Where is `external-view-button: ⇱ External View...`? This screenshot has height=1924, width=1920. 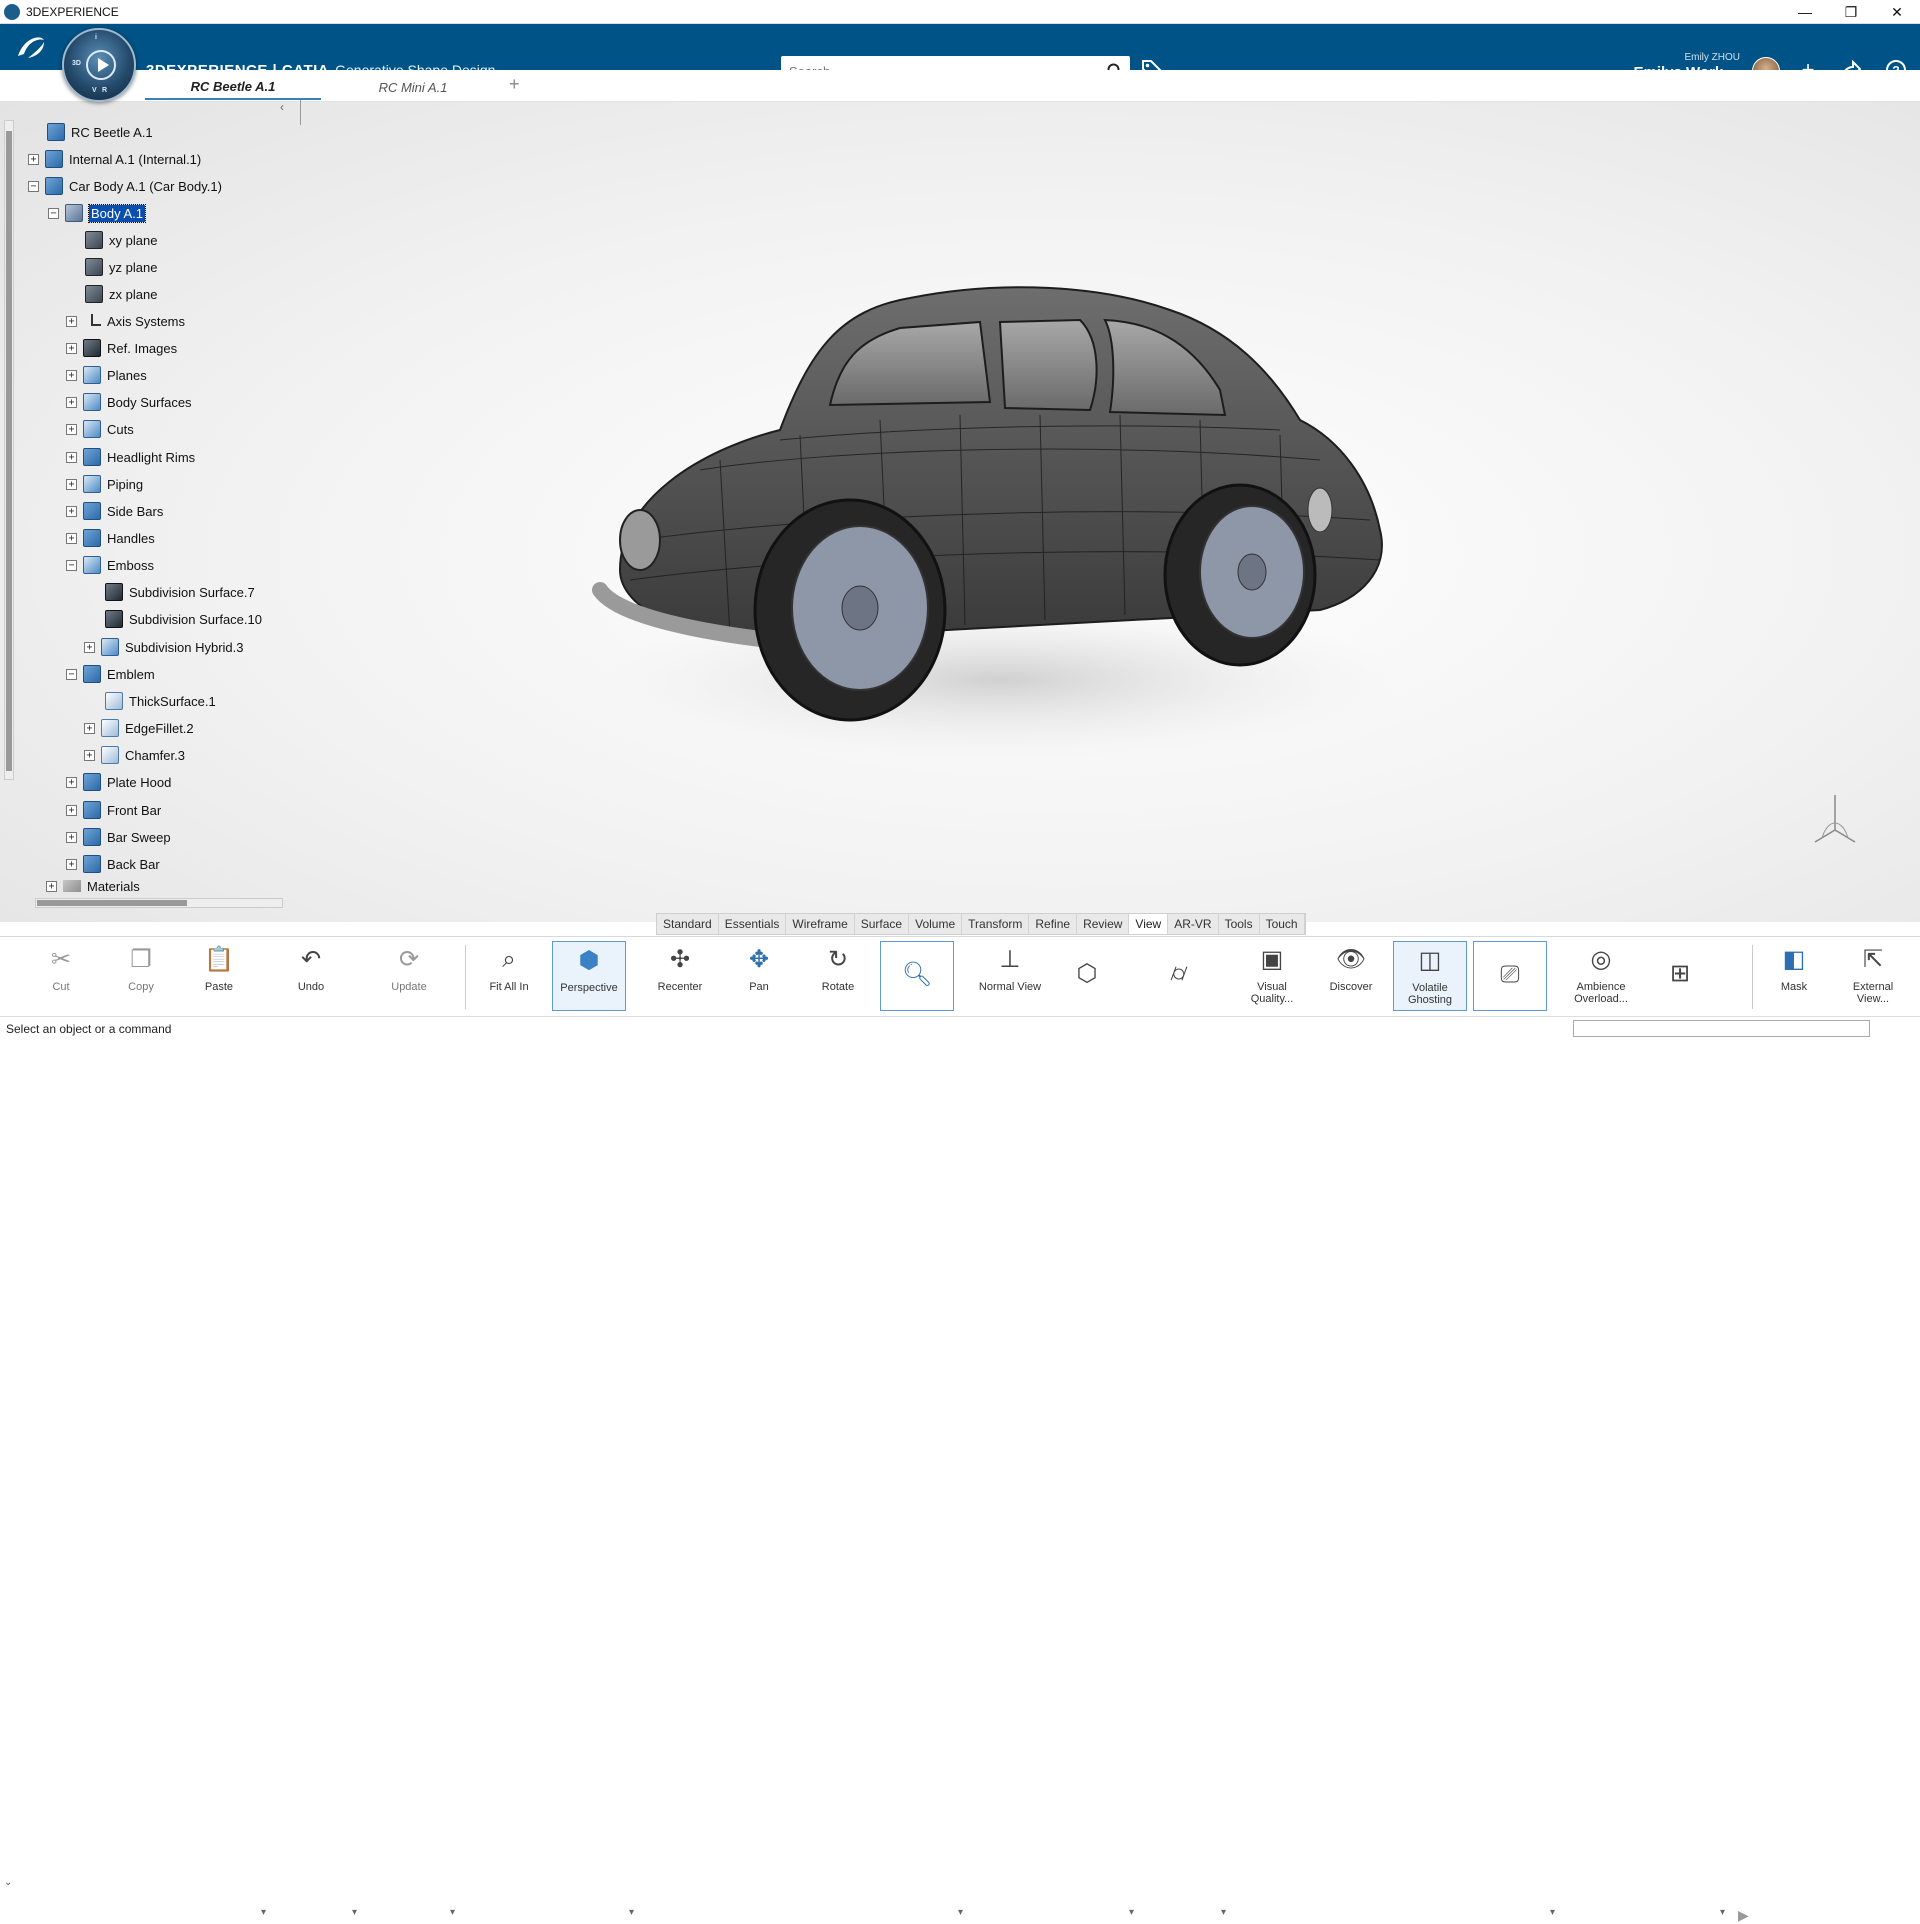 external-view-button: ⇱ External View... is located at coordinates (1873, 976).